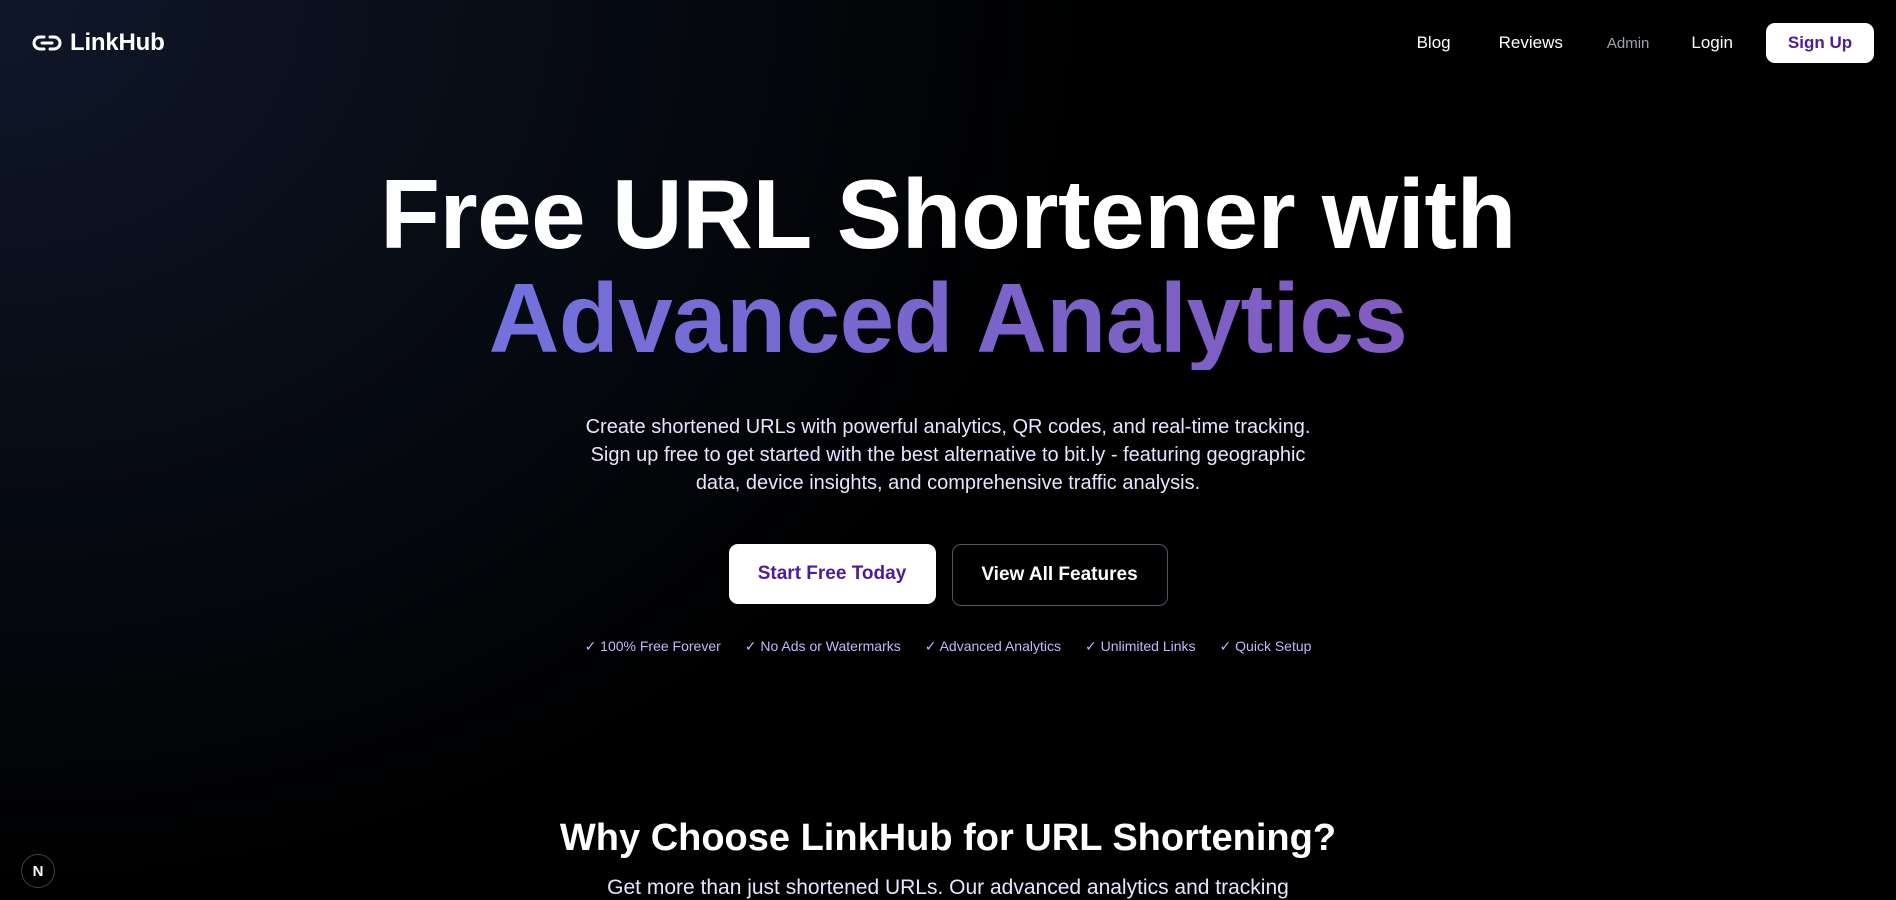  I want to click on feature-item: ✓ Advanced Analytics, so click(992, 646).